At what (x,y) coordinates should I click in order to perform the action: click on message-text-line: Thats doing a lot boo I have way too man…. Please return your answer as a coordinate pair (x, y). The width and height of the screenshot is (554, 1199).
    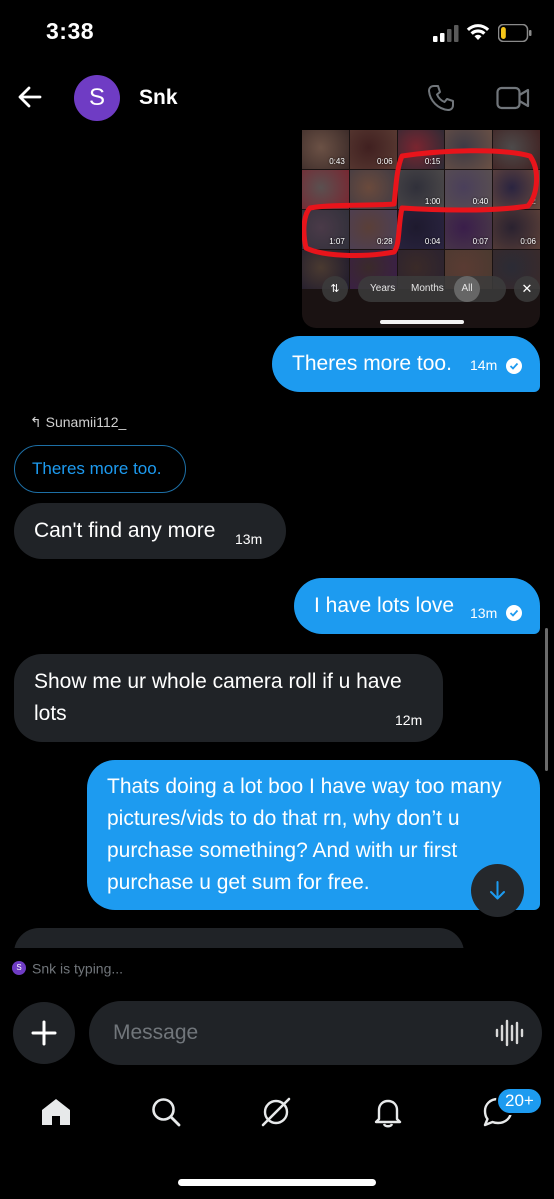
    Looking at the image, I should click on (304, 786).